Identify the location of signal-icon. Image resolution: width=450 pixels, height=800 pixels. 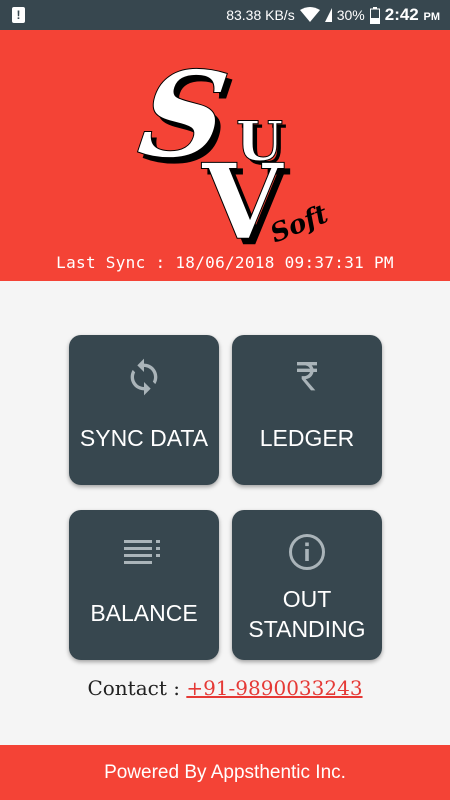
(328, 15).